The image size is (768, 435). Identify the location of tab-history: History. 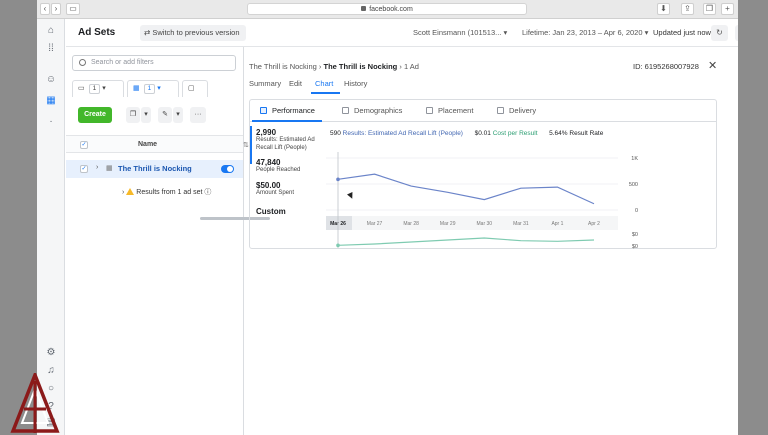
(355, 83).